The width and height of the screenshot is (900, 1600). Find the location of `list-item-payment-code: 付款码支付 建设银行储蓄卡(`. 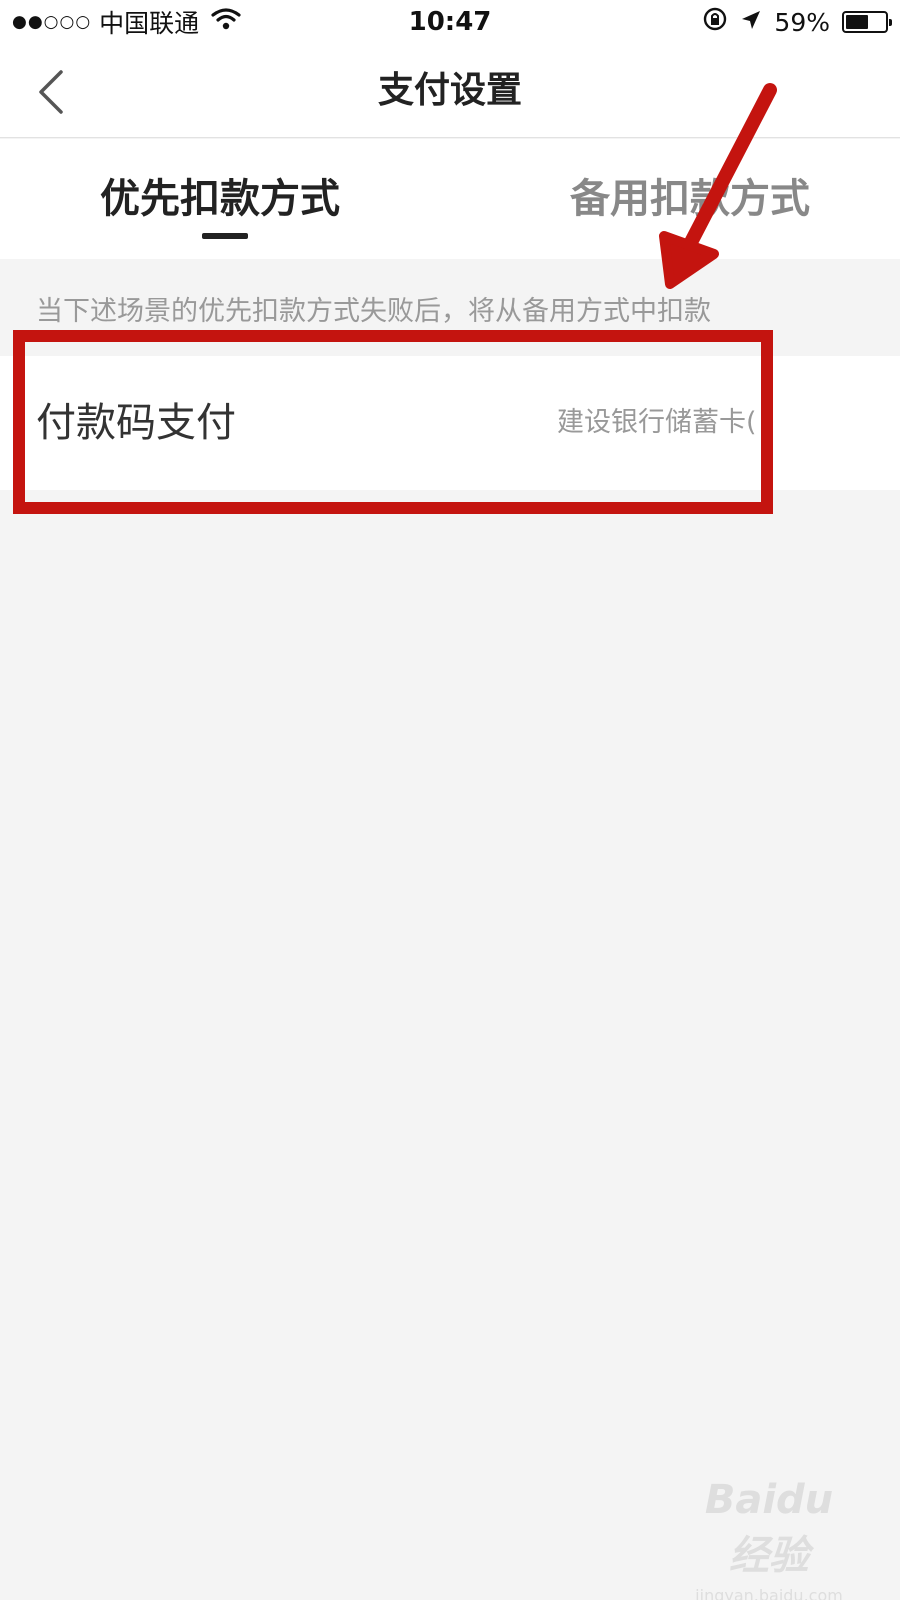

list-item-payment-code: 付款码支付 建设银行储蓄卡( is located at coordinates (450, 423).